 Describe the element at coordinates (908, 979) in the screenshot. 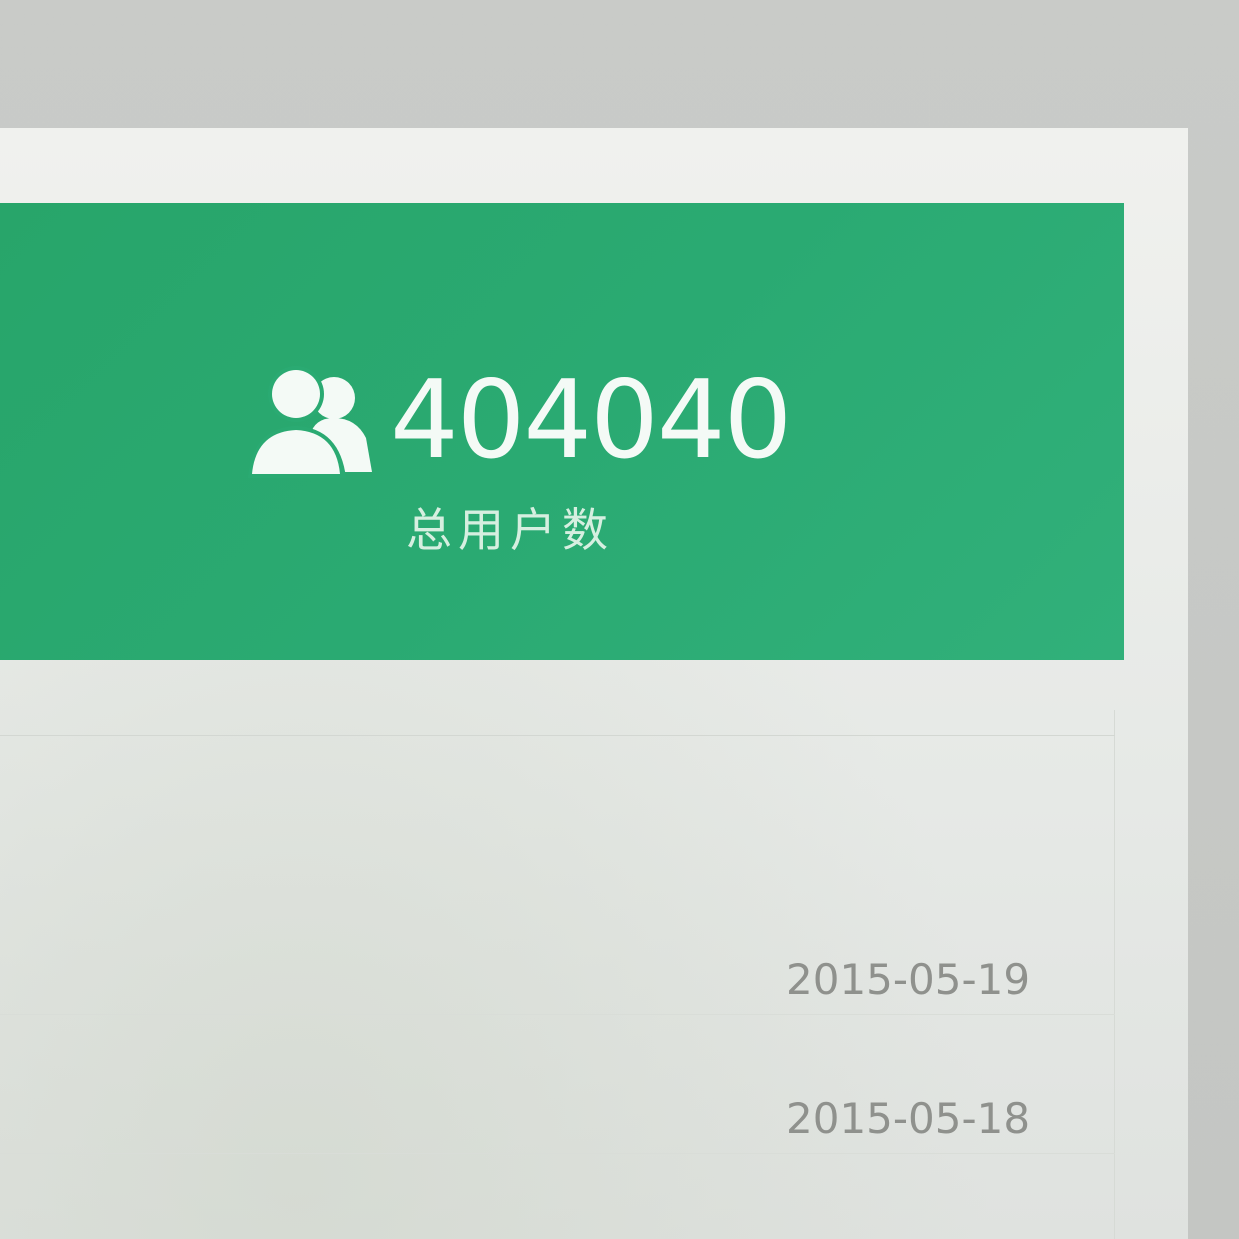

I see `row-date: 2015-05-19` at that location.